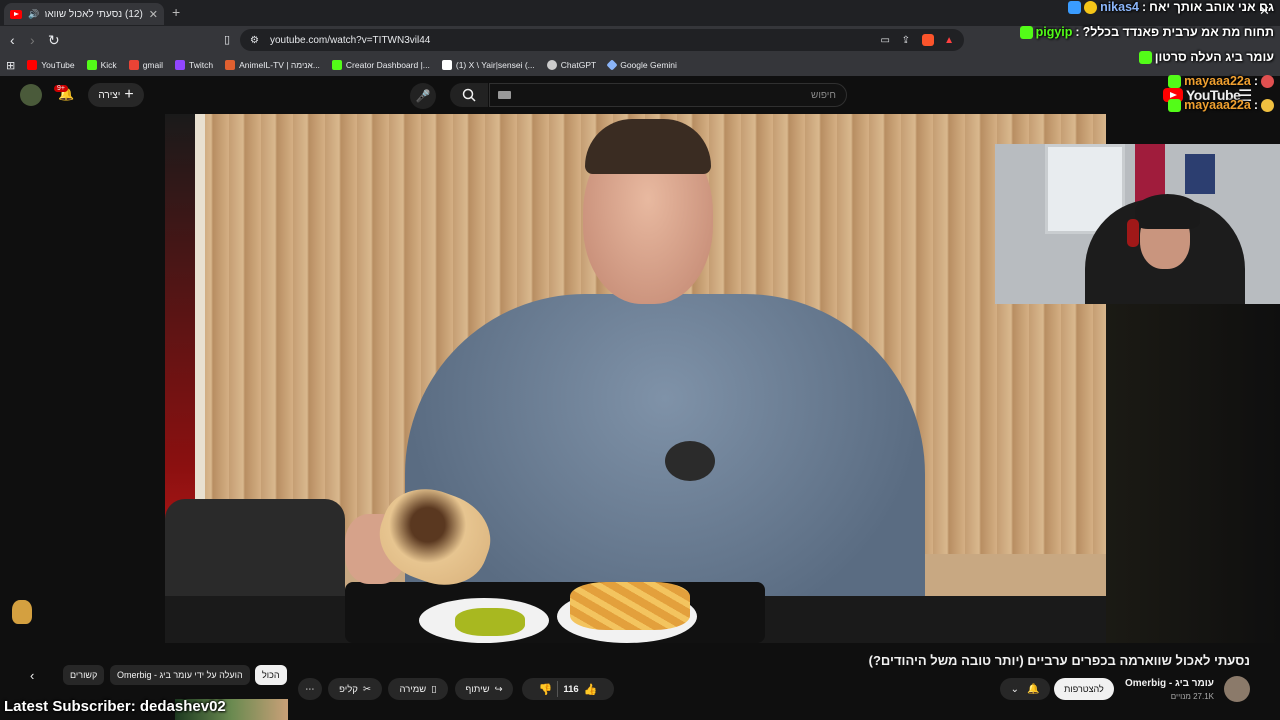 Image resolution: width=1280 pixels, height=720 pixels. I want to click on clip-button: קליפ ✂, so click(355, 689).